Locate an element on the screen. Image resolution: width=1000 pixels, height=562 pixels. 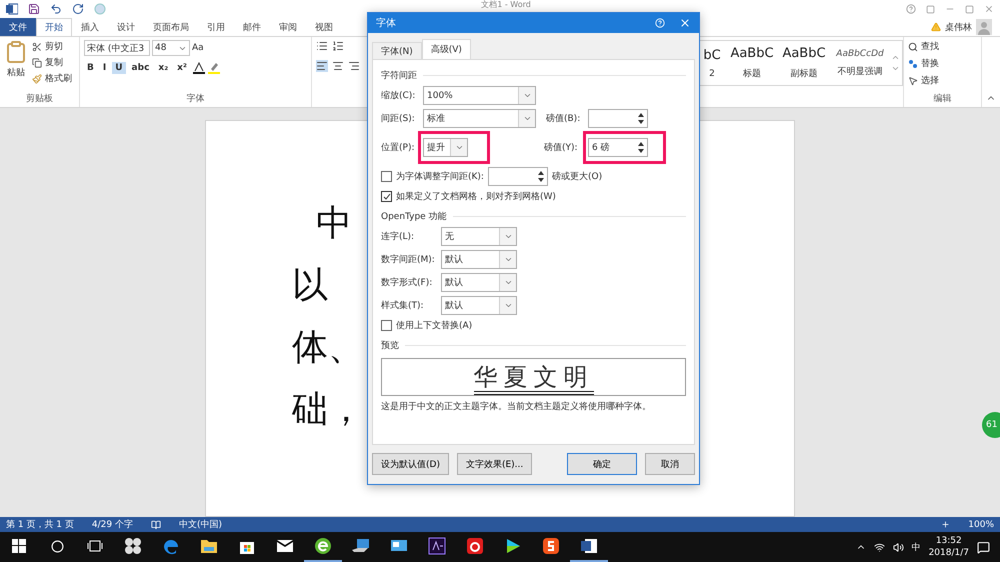
search-icon is located at coordinates (57, 546).